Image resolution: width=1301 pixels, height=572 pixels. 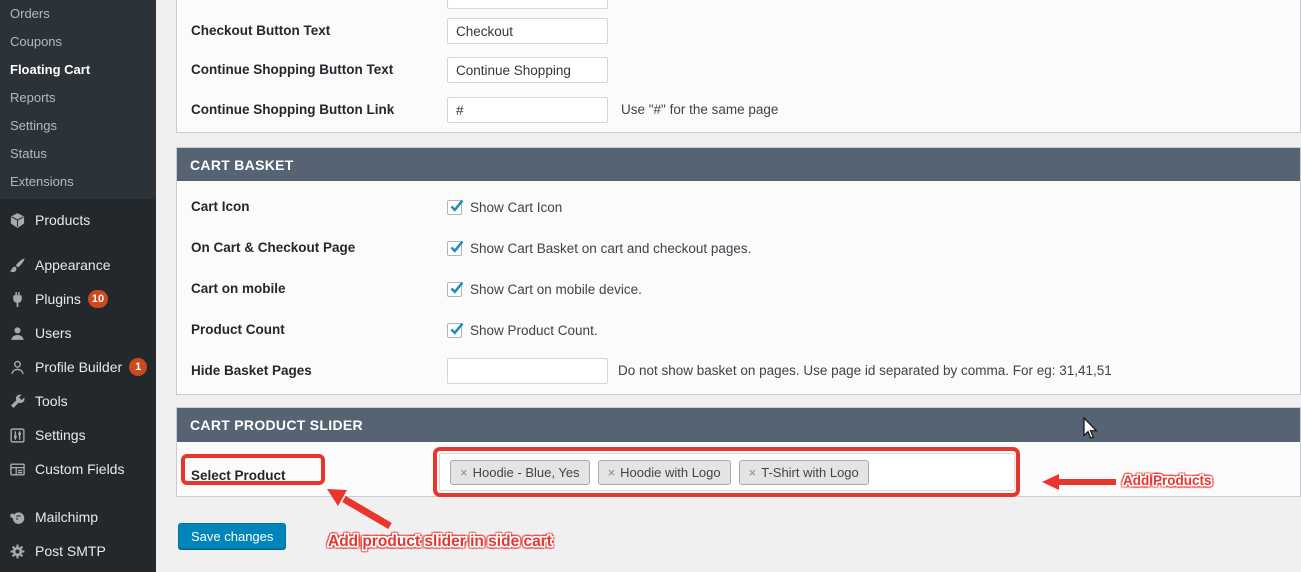 I want to click on plugins-update-badge: 10, so click(x=98, y=299).